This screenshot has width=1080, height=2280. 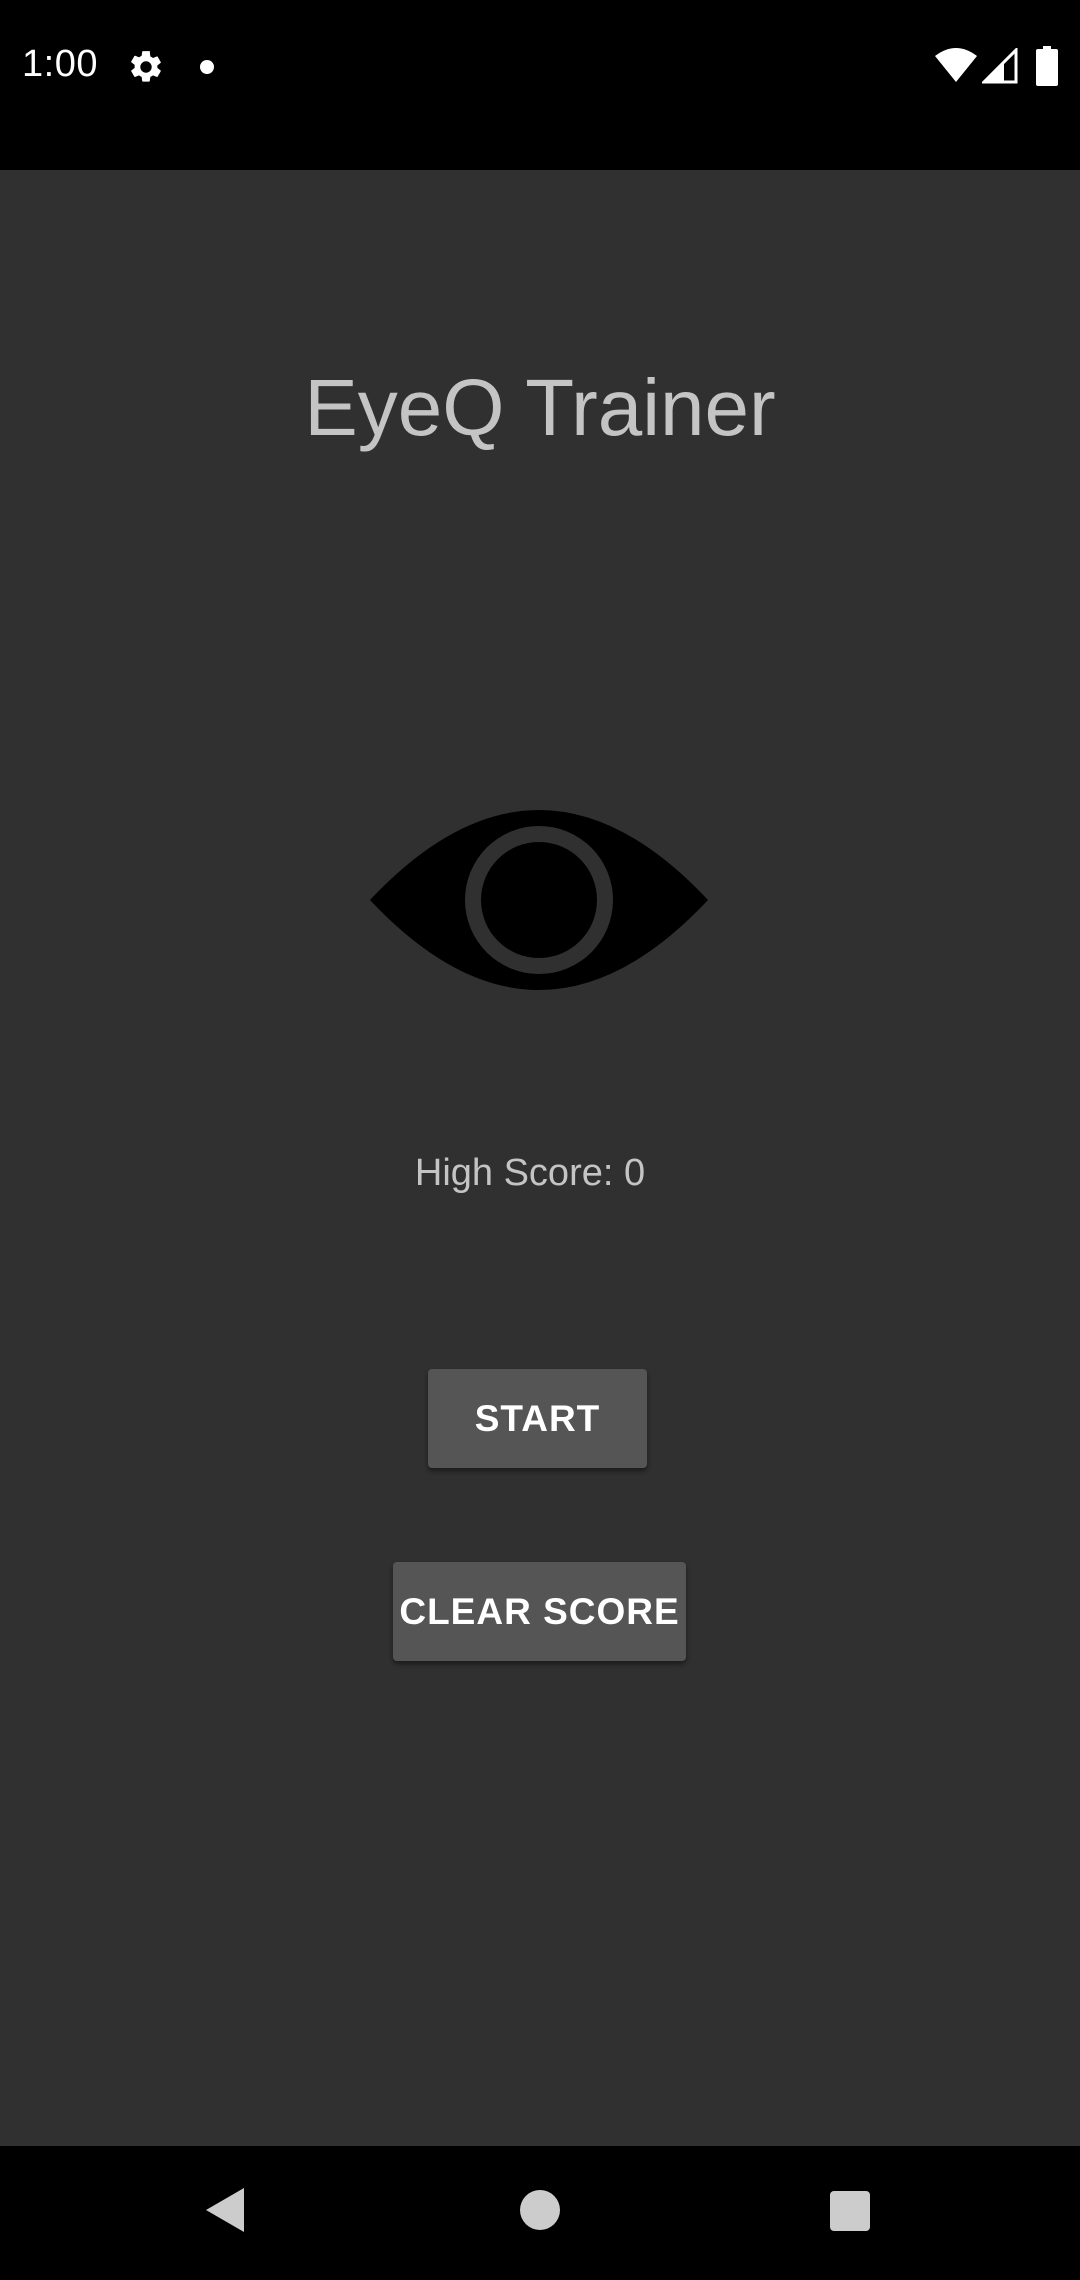 What do you see at coordinates (537, 1418) in the screenshot?
I see `start-button: START` at bounding box center [537, 1418].